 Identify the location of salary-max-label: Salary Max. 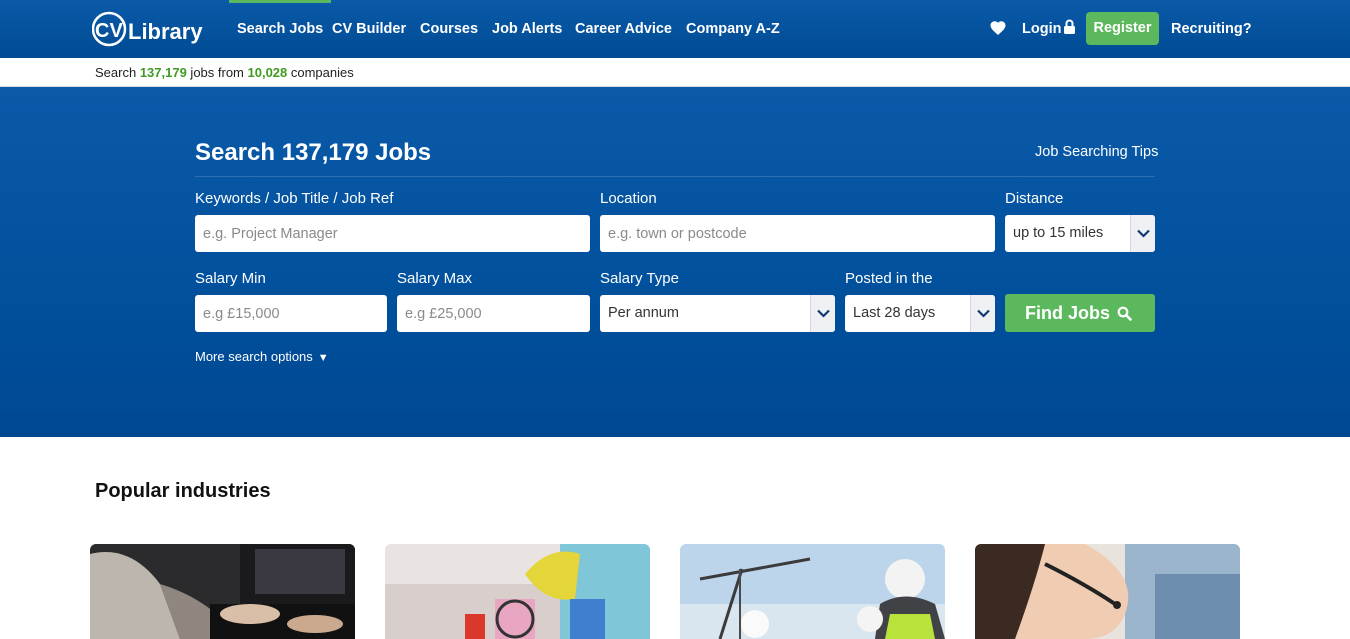
(435, 278).